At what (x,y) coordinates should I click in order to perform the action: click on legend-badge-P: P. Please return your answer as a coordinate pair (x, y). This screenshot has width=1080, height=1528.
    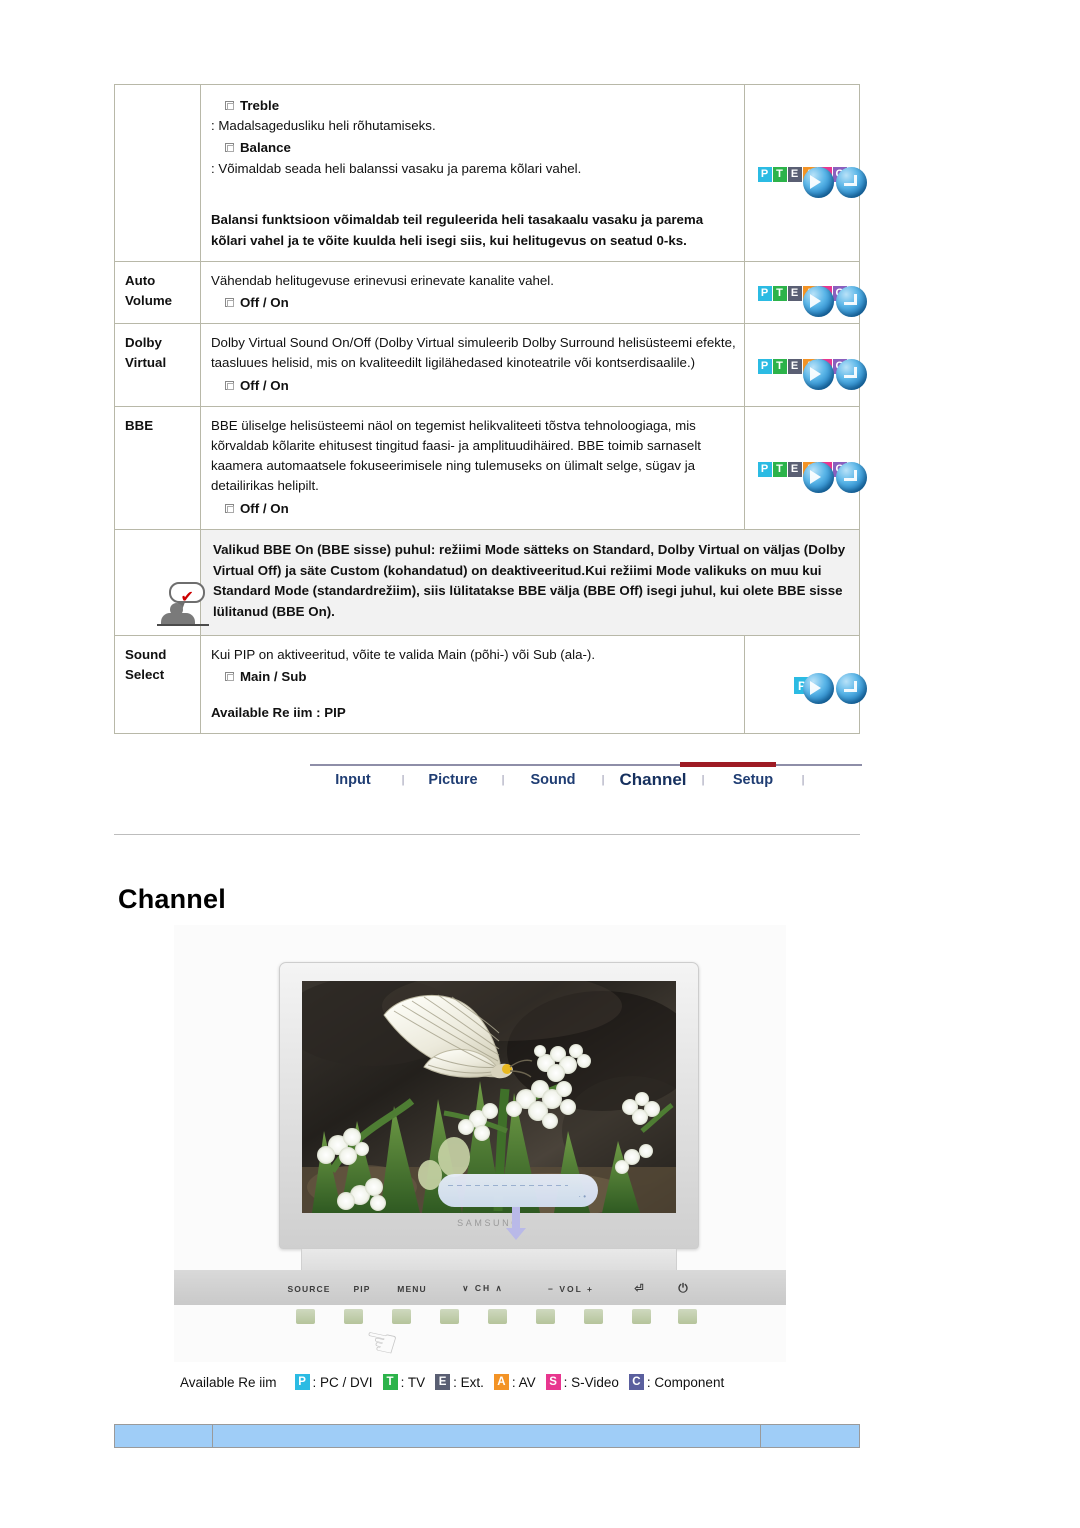
    Looking at the image, I should click on (302, 1382).